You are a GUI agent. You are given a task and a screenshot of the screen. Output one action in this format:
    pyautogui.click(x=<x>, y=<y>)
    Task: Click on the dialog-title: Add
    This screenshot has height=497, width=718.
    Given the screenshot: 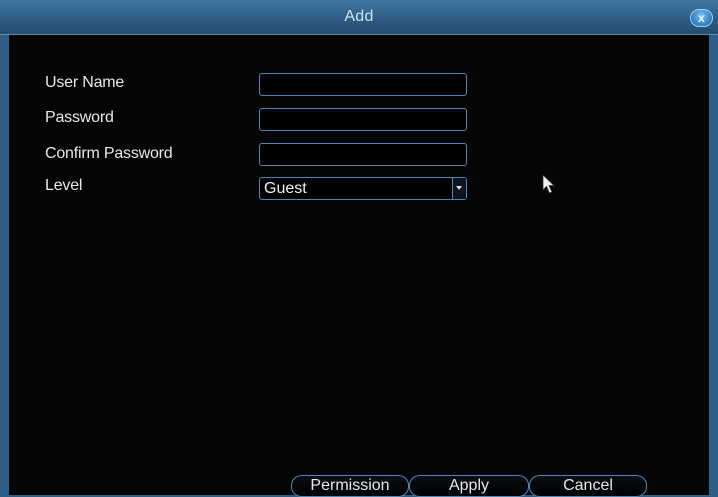 What is the action you would take?
    pyautogui.click(x=359, y=16)
    